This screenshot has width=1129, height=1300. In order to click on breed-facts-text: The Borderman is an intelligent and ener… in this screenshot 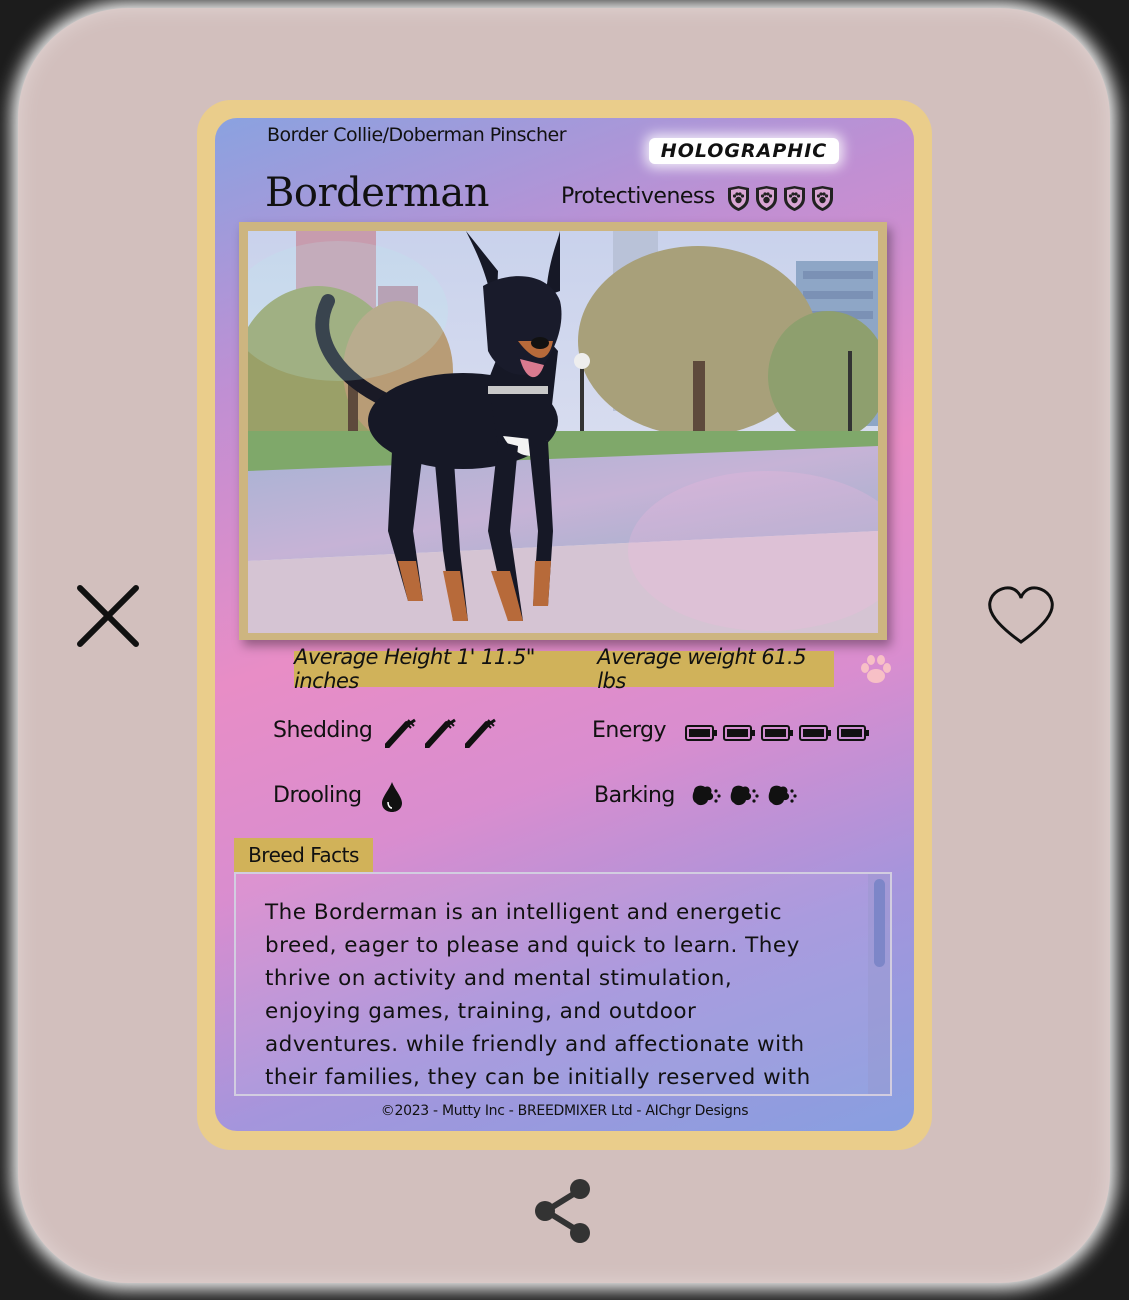, I will do `click(538, 995)`.